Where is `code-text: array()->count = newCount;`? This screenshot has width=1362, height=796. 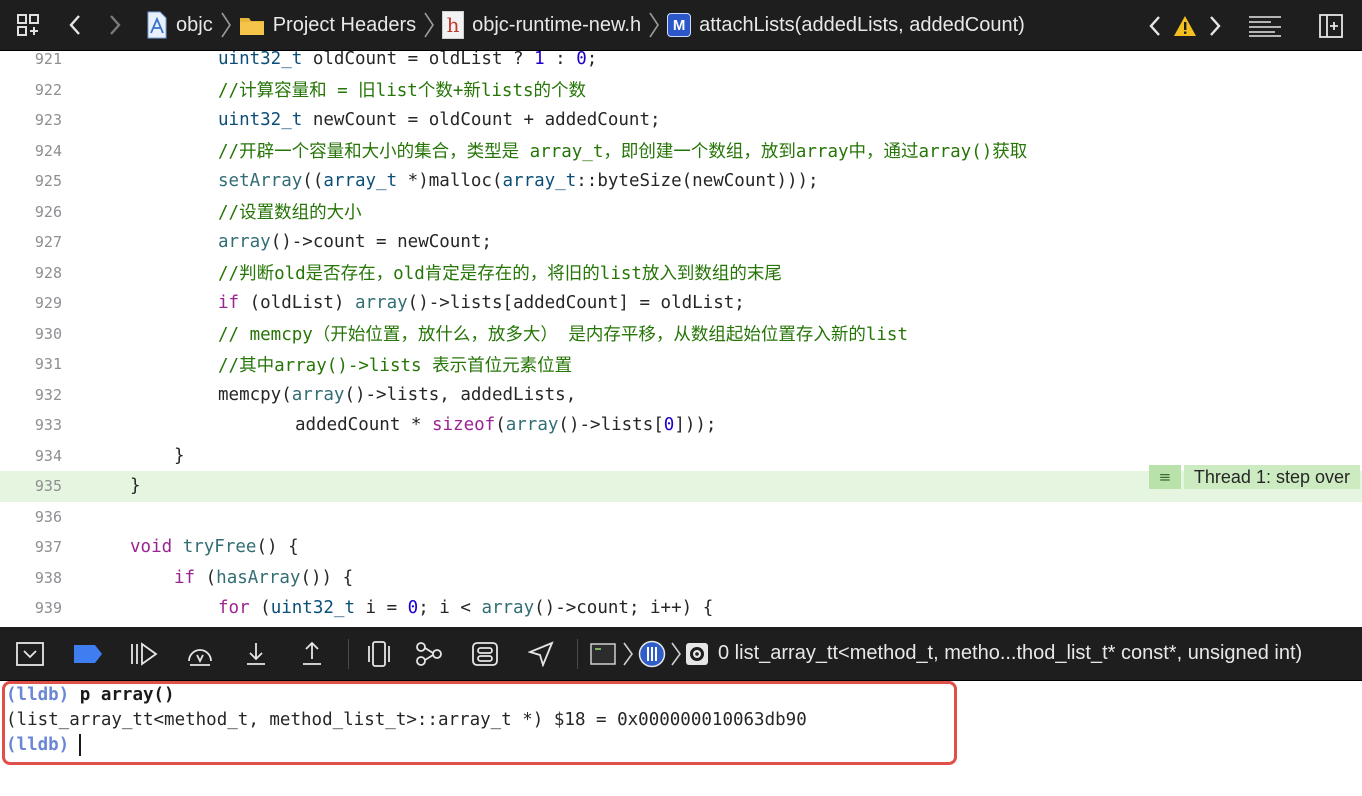
code-text: array()->count = newCount; is located at coordinates (355, 242).